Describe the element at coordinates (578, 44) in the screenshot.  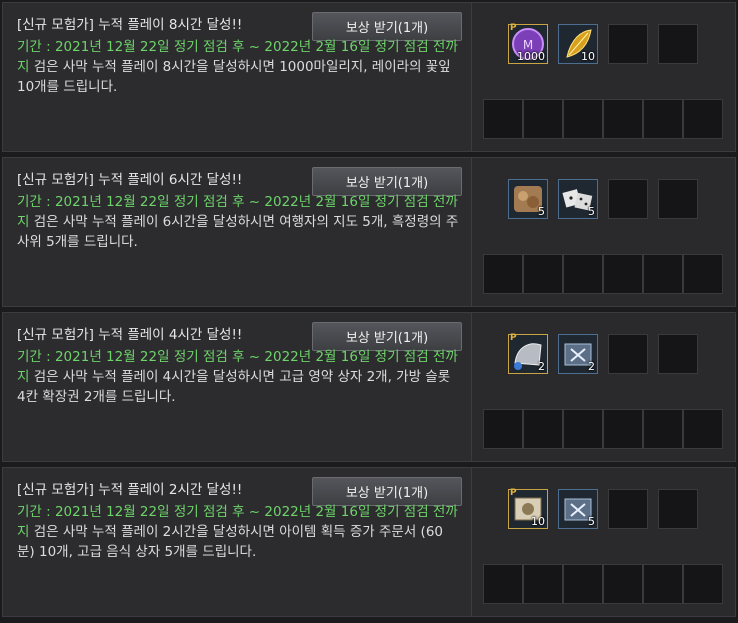
I see `reward-item-slot: 10` at that location.